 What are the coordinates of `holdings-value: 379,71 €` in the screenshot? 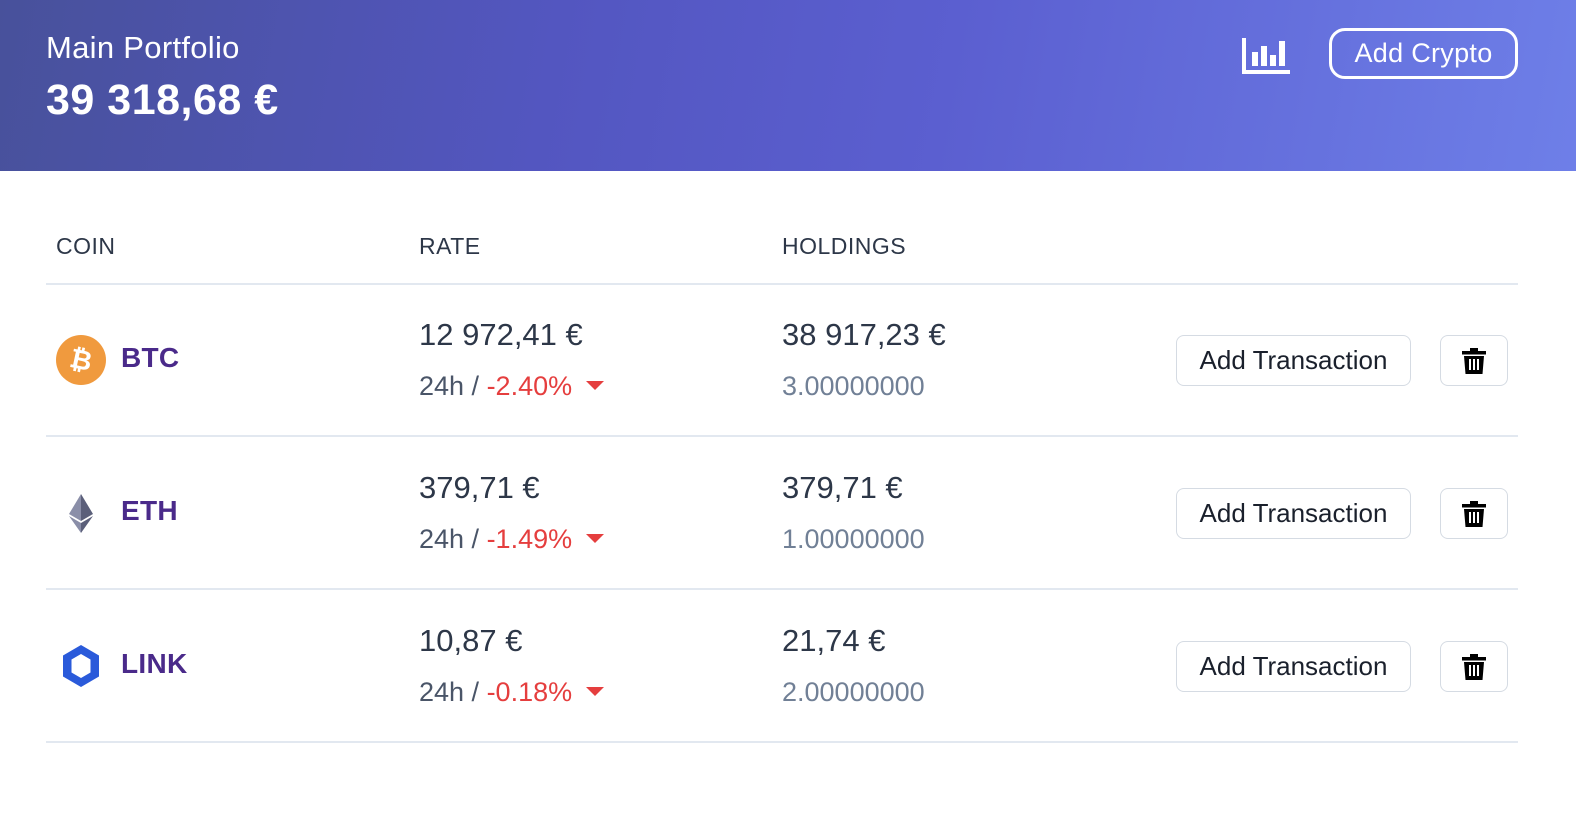 It's located at (842, 487).